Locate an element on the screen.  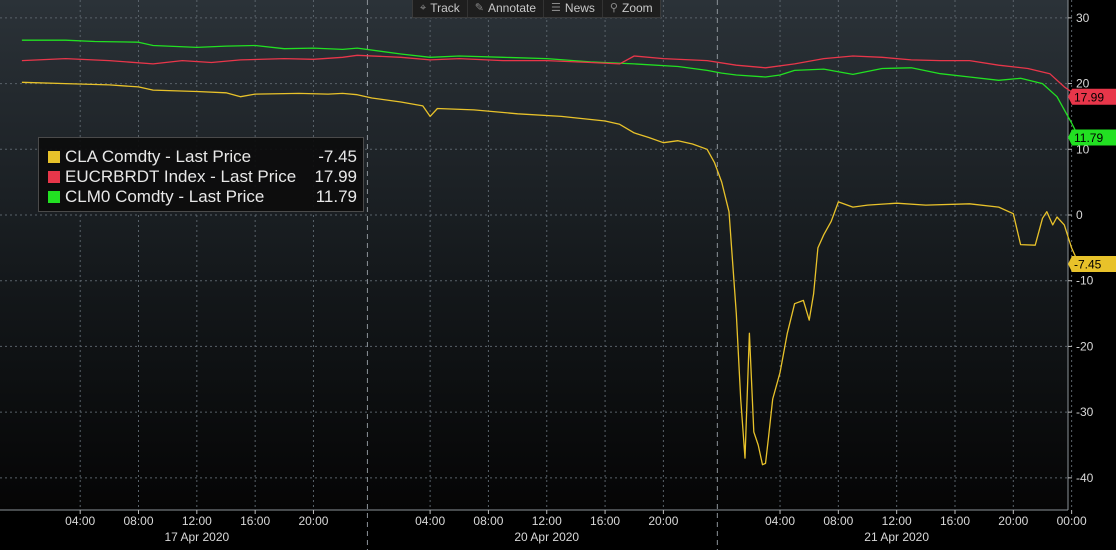
last-value-tag-label: -7.45 is located at coordinates (1088, 264).